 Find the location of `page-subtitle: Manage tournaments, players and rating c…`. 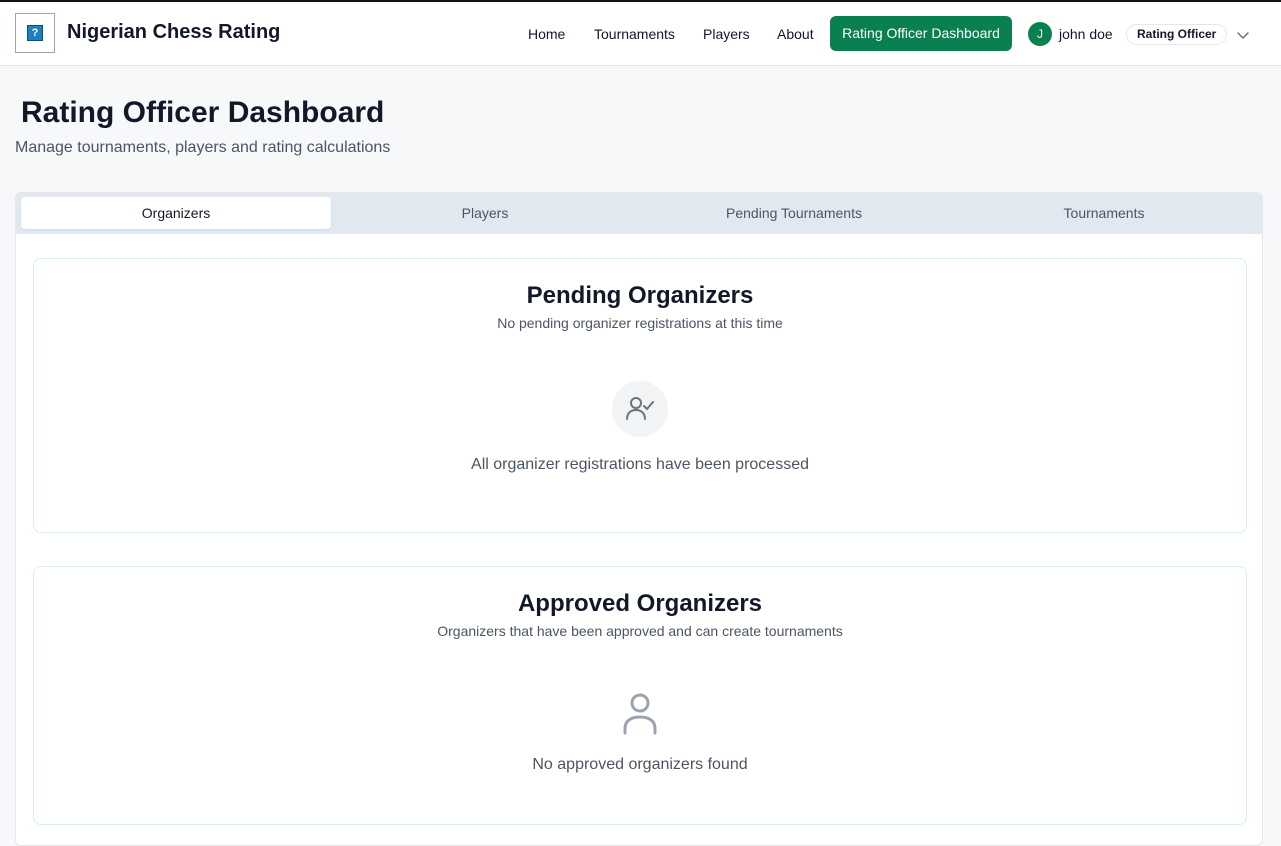

page-subtitle: Manage tournaments, players and rating c… is located at coordinates (203, 147).